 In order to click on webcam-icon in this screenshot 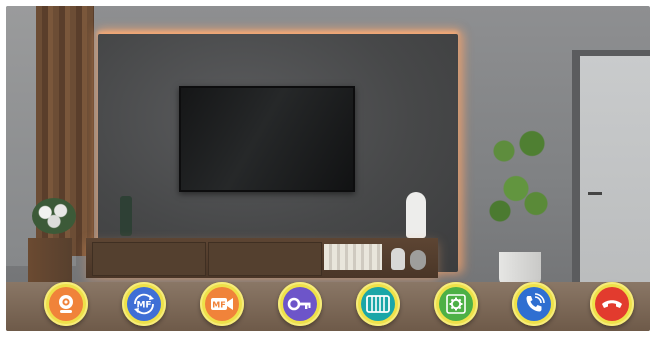, I will do `click(66, 304)`.